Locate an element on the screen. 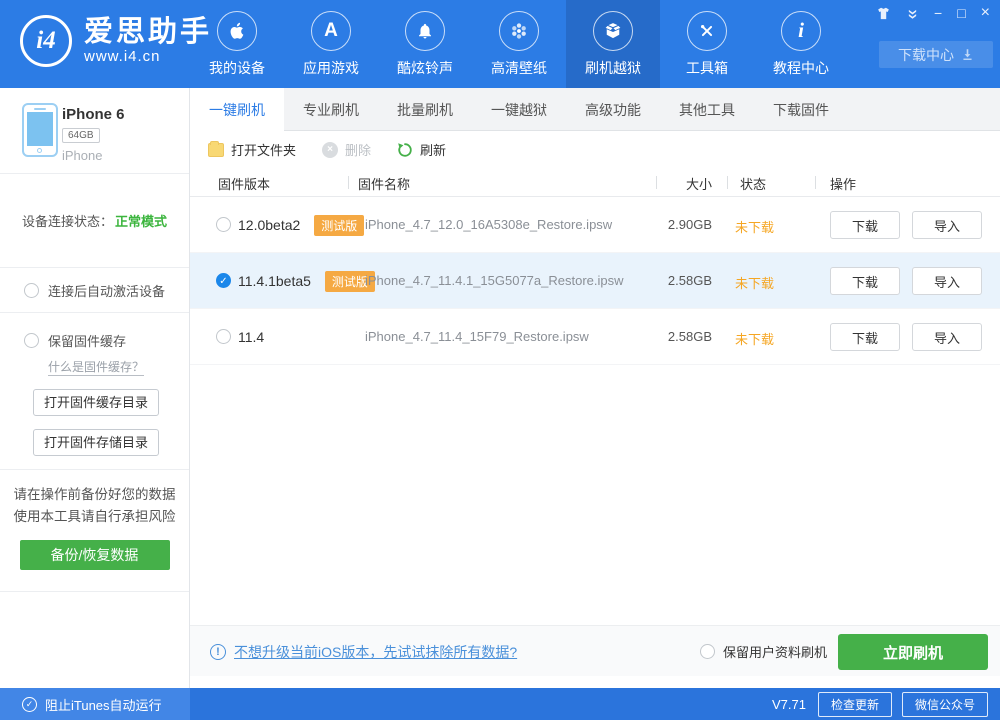  col-header-name: 固件名称 is located at coordinates (384, 184).